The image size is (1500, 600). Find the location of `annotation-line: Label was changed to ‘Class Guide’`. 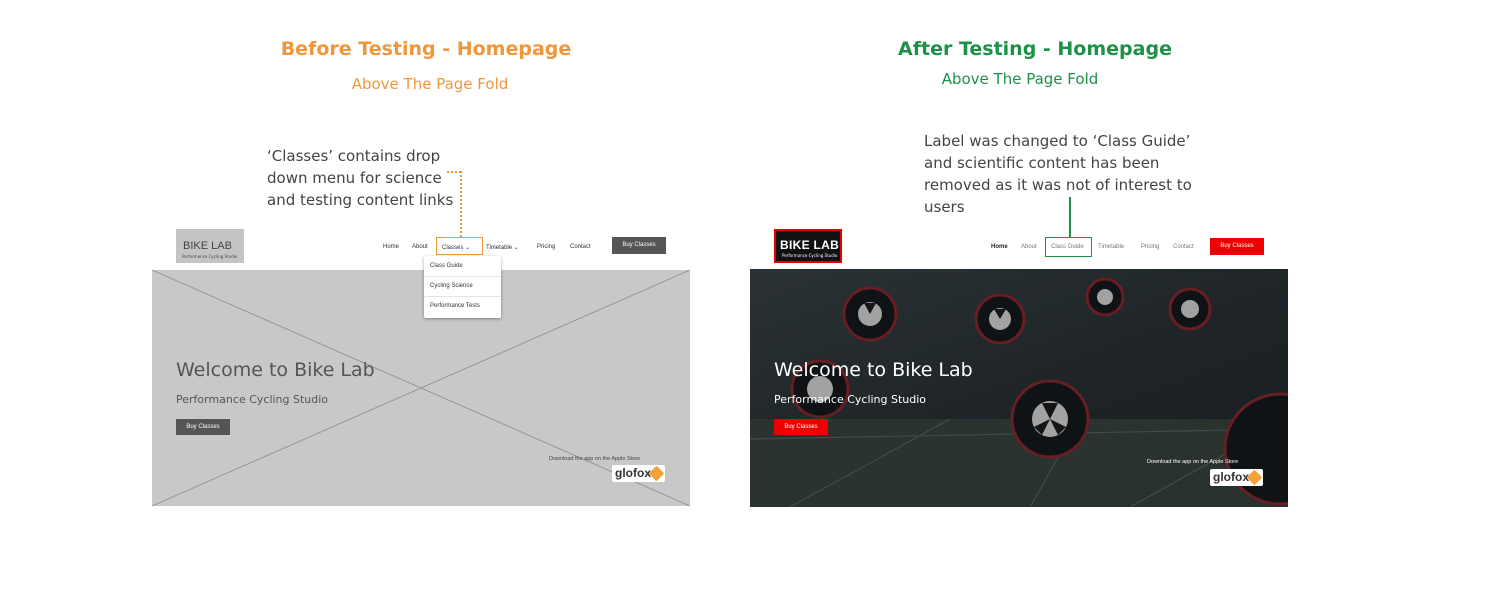

annotation-line: Label was changed to ‘Class Guide’ is located at coordinates (1057, 141).